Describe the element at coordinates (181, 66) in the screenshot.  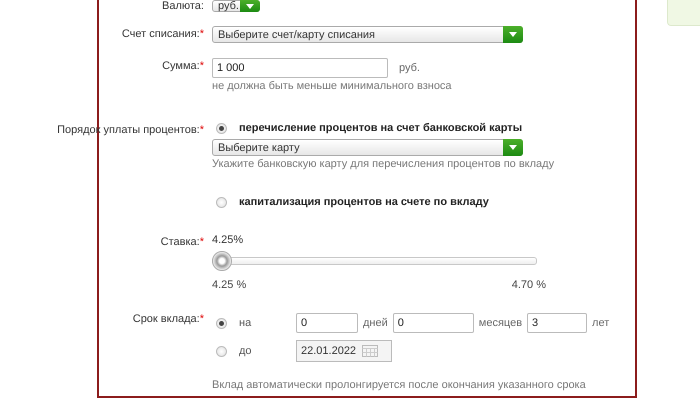
I see `field-label: Сумма:` at that location.